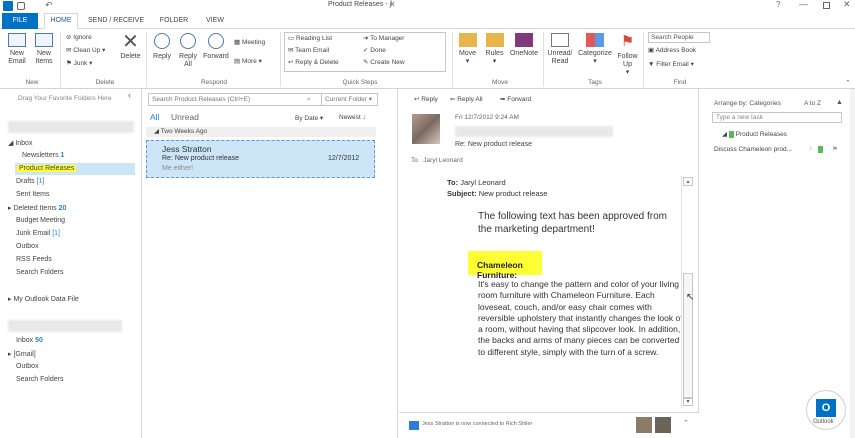 The width and height of the screenshot is (855, 438). What do you see at coordinates (39, 379) in the screenshot?
I see `folder-search-folders-2: Search Folders` at bounding box center [39, 379].